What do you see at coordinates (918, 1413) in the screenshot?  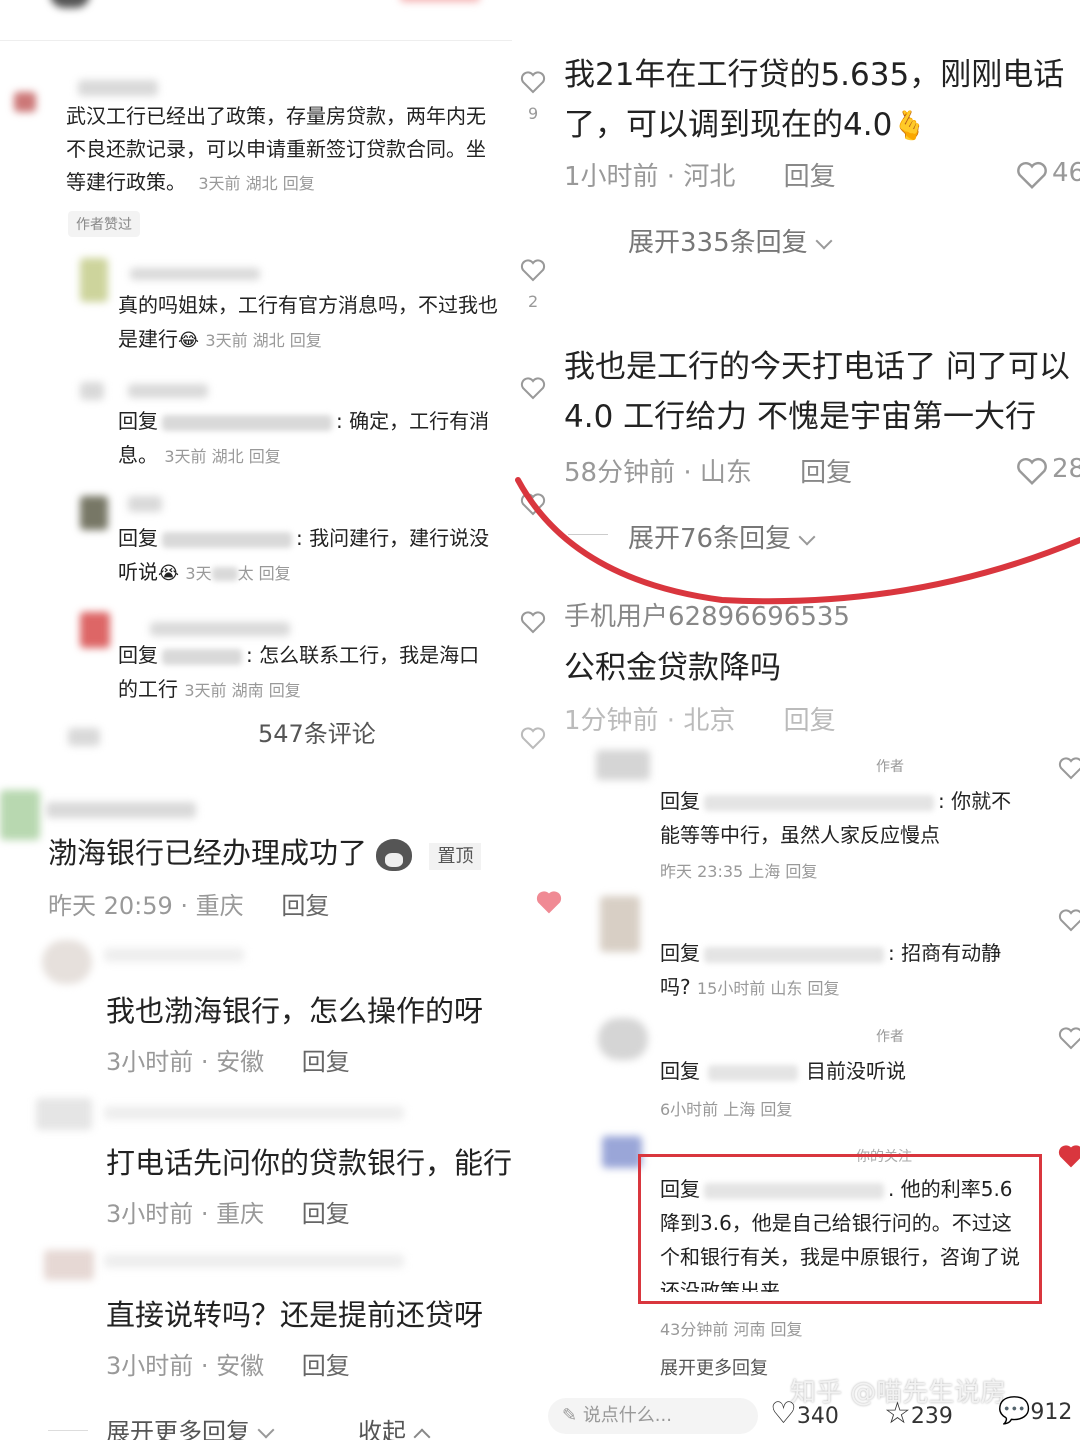 I see `star-action: ☆239` at bounding box center [918, 1413].